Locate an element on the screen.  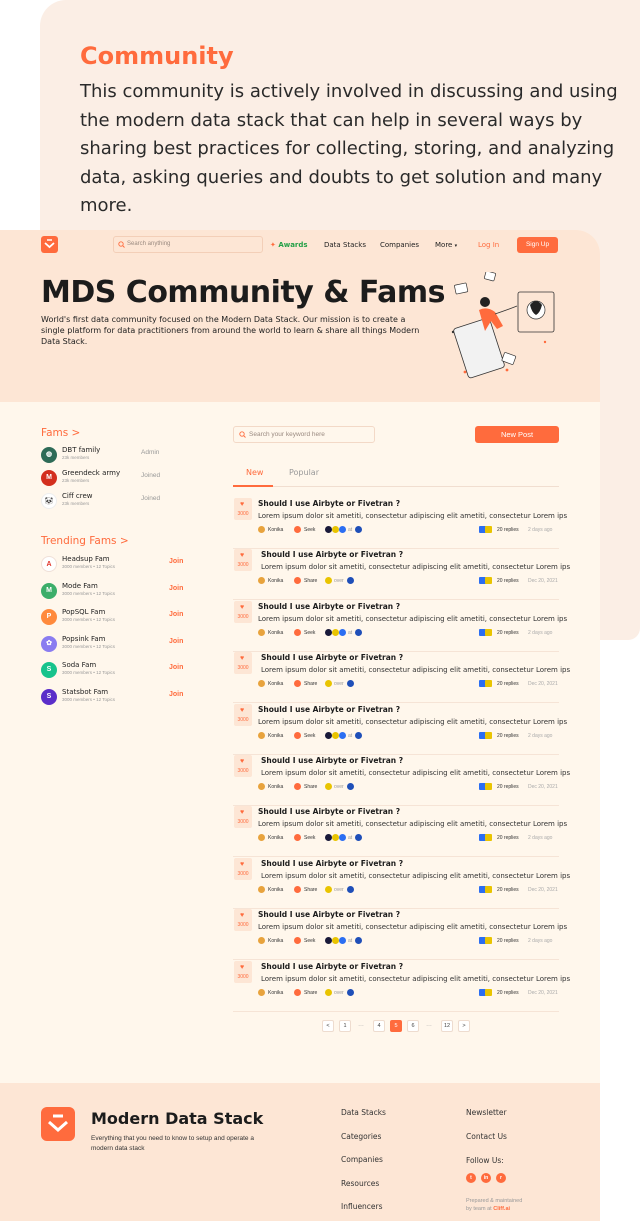
footer-link: Newsletter is located at coordinates (486, 1112).